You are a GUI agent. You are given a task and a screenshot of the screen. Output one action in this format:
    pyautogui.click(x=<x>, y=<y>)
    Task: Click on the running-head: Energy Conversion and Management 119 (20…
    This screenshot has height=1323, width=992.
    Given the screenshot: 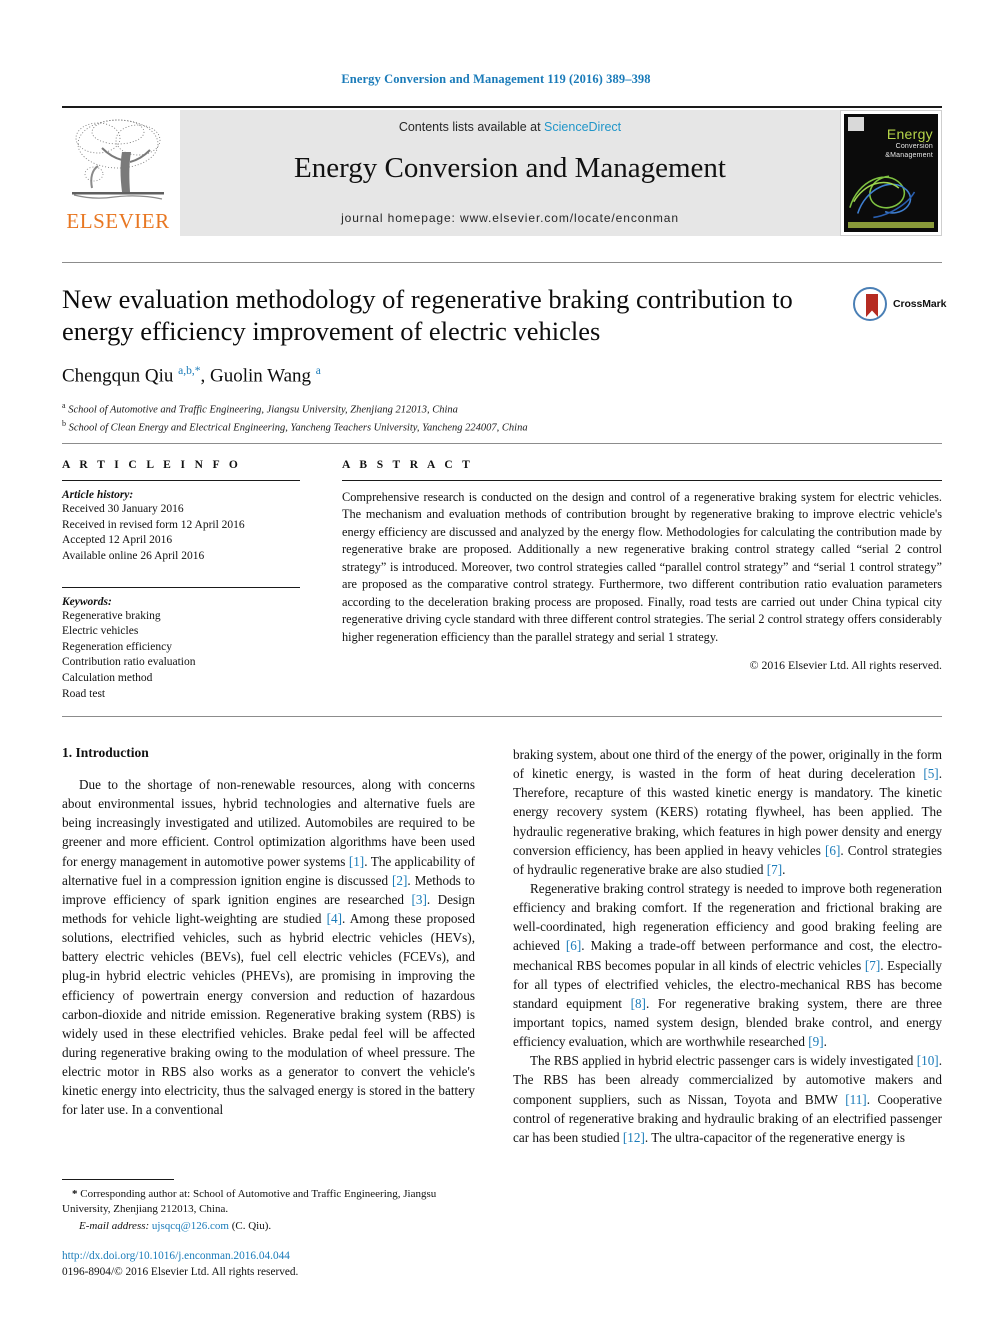 What is the action you would take?
    pyautogui.click(x=496, y=79)
    